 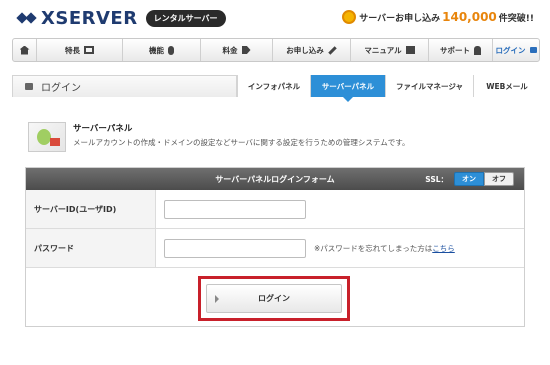 I want to click on ssl-off-button: オフ, so click(x=499, y=179).